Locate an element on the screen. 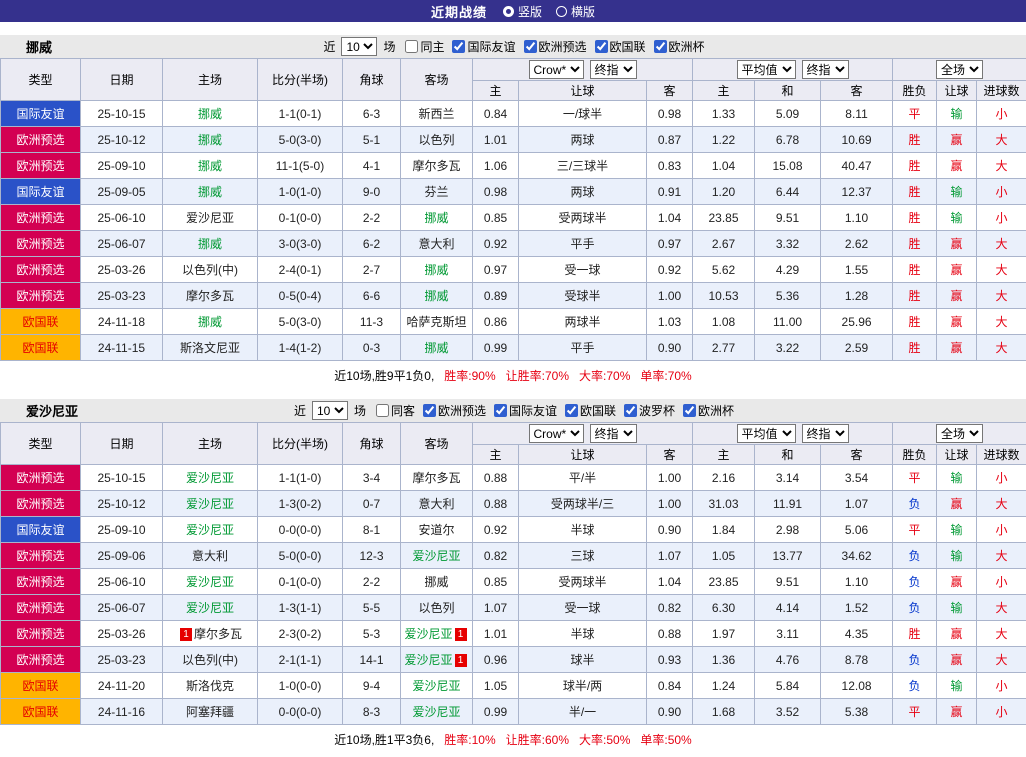 This screenshot has height=757, width=1026. competition-filter-1-checkbox-wrap: 欧洲预选 is located at coordinates (552, 46).